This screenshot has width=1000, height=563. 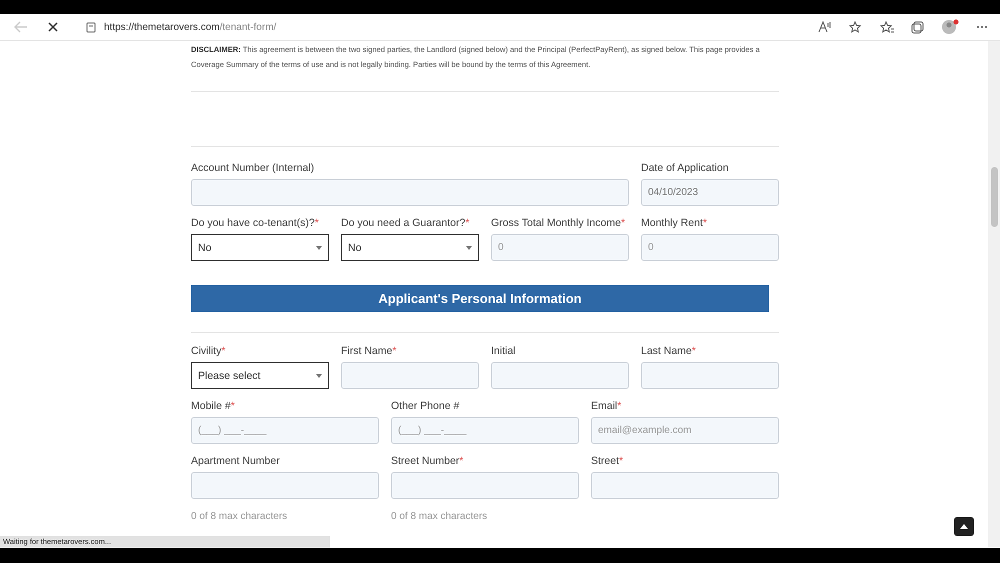 I want to click on input-field: email@example.com, so click(x=685, y=430).